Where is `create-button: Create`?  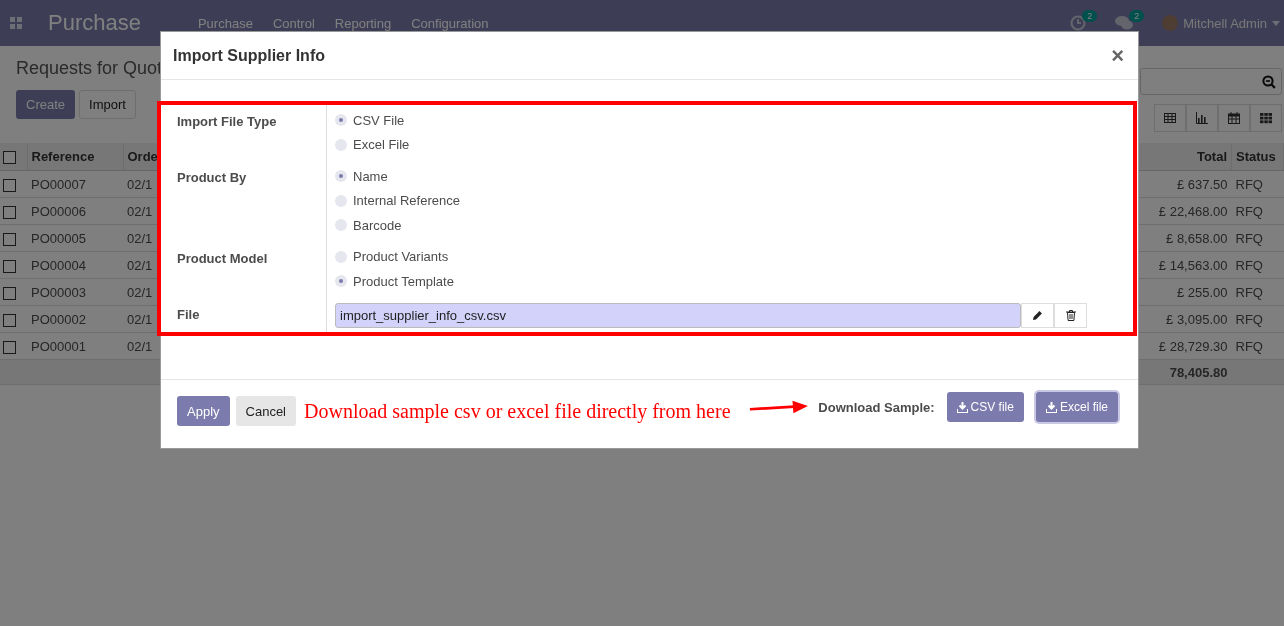
create-button: Create is located at coordinates (46, 104).